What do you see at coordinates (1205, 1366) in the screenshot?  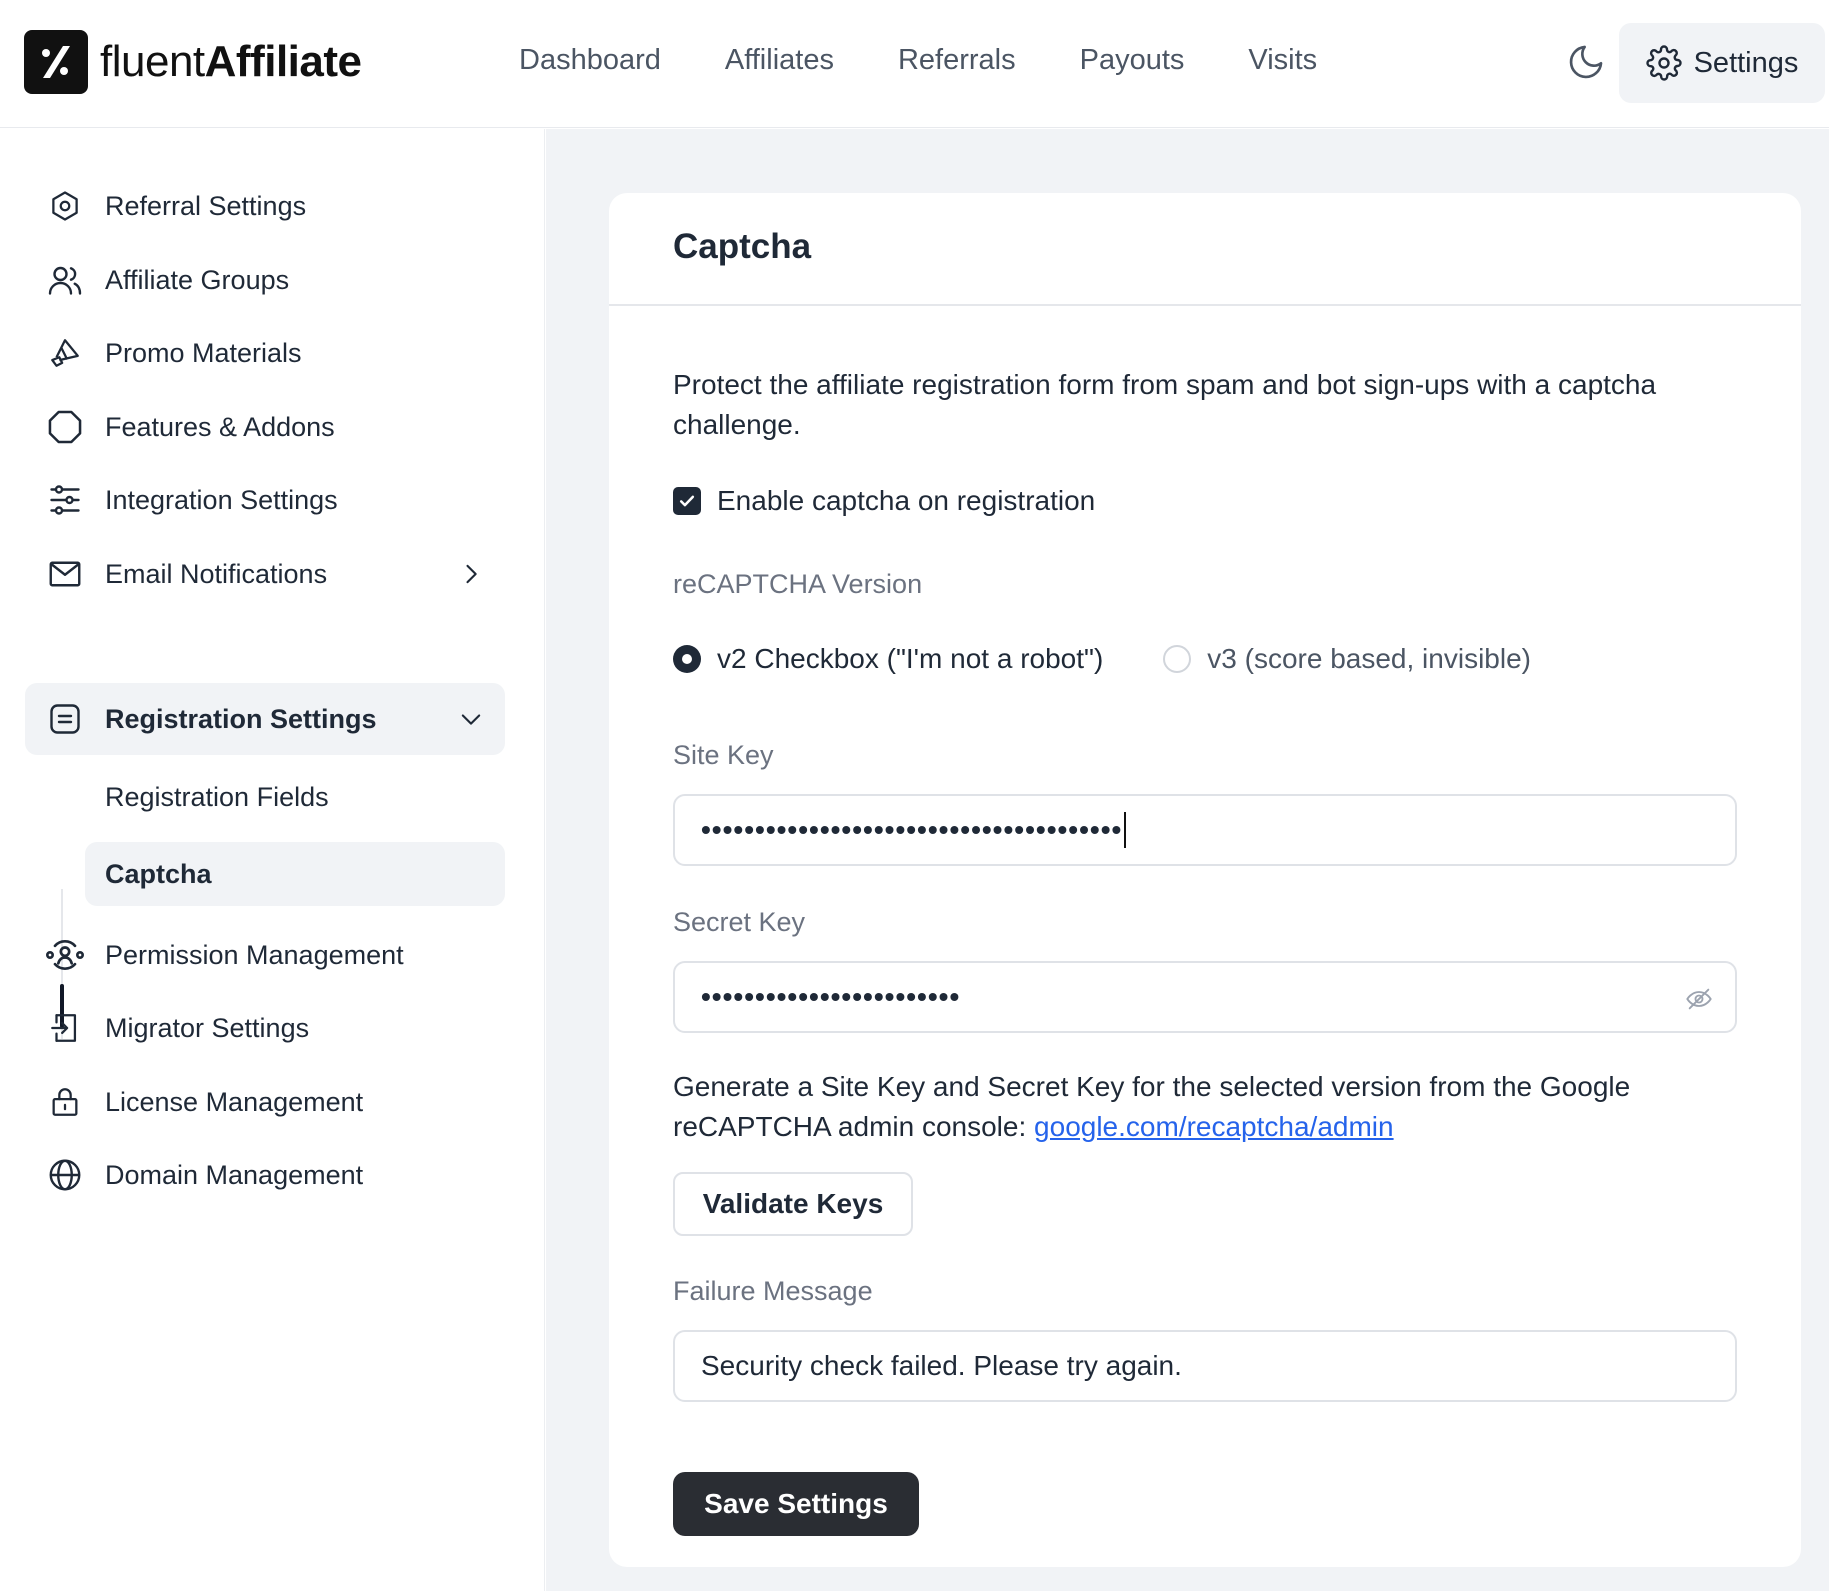 I see `failure-message-input: Security check failed. Please try again.` at bounding box center [1205, 1366].